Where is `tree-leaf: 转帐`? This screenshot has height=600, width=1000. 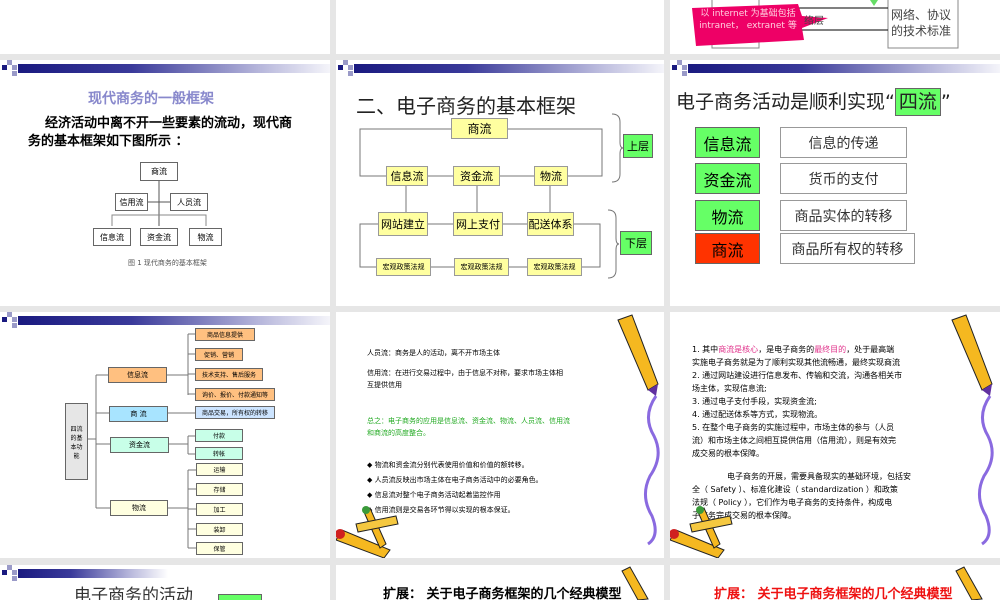
tree-leaf: 转帐 is located at coordinates (219, 453).